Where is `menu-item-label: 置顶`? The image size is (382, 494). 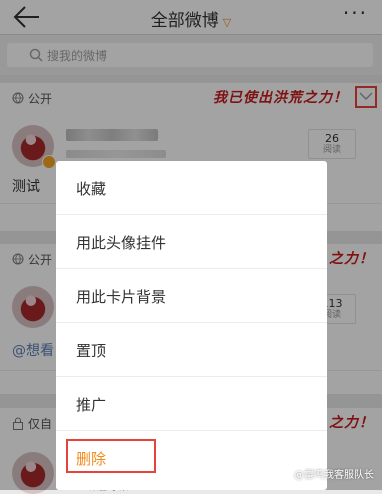
menu-item-label: 置顶 is located at coordinates (91, 351).